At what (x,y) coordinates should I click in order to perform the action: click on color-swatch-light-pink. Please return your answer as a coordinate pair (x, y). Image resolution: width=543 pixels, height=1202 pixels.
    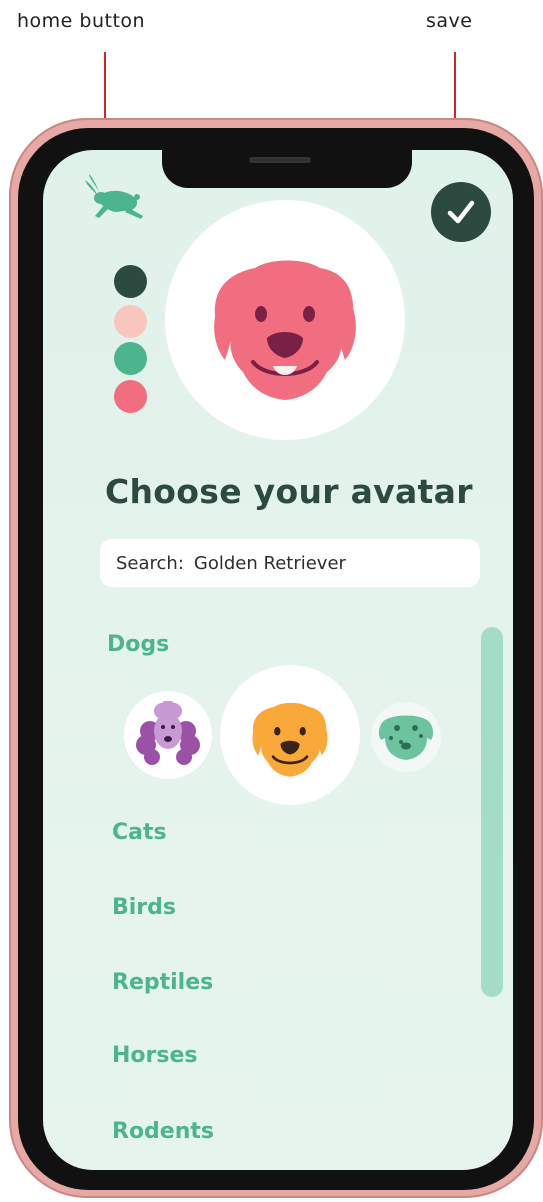
    Looking at the image, I should click on (130, 321).